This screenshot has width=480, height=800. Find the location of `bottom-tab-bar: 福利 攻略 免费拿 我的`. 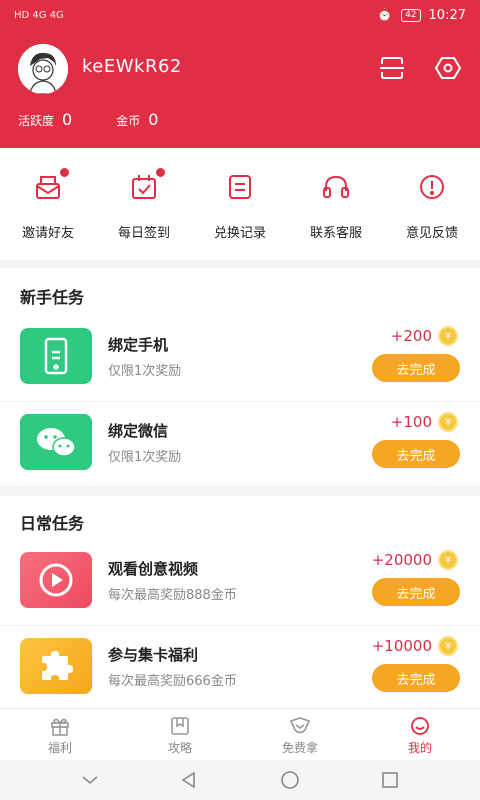

bottom-tab-bar: 福利 攻略 免费拿 我的 is located at coordinates (240, 734).